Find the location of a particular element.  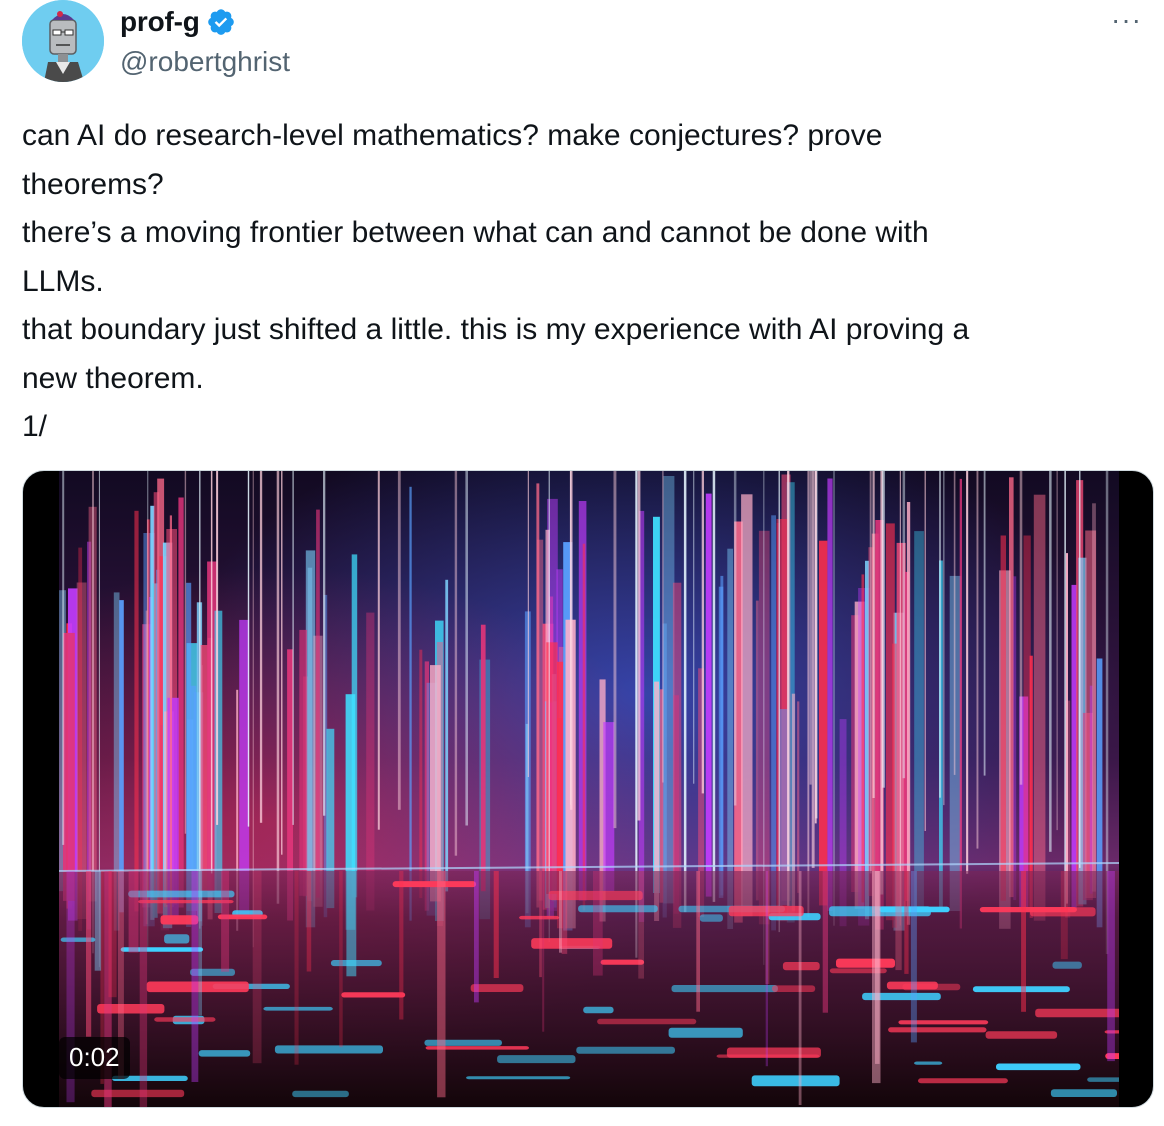

video-duration-badge: 0:02 is located at coordinates (94, 1058).